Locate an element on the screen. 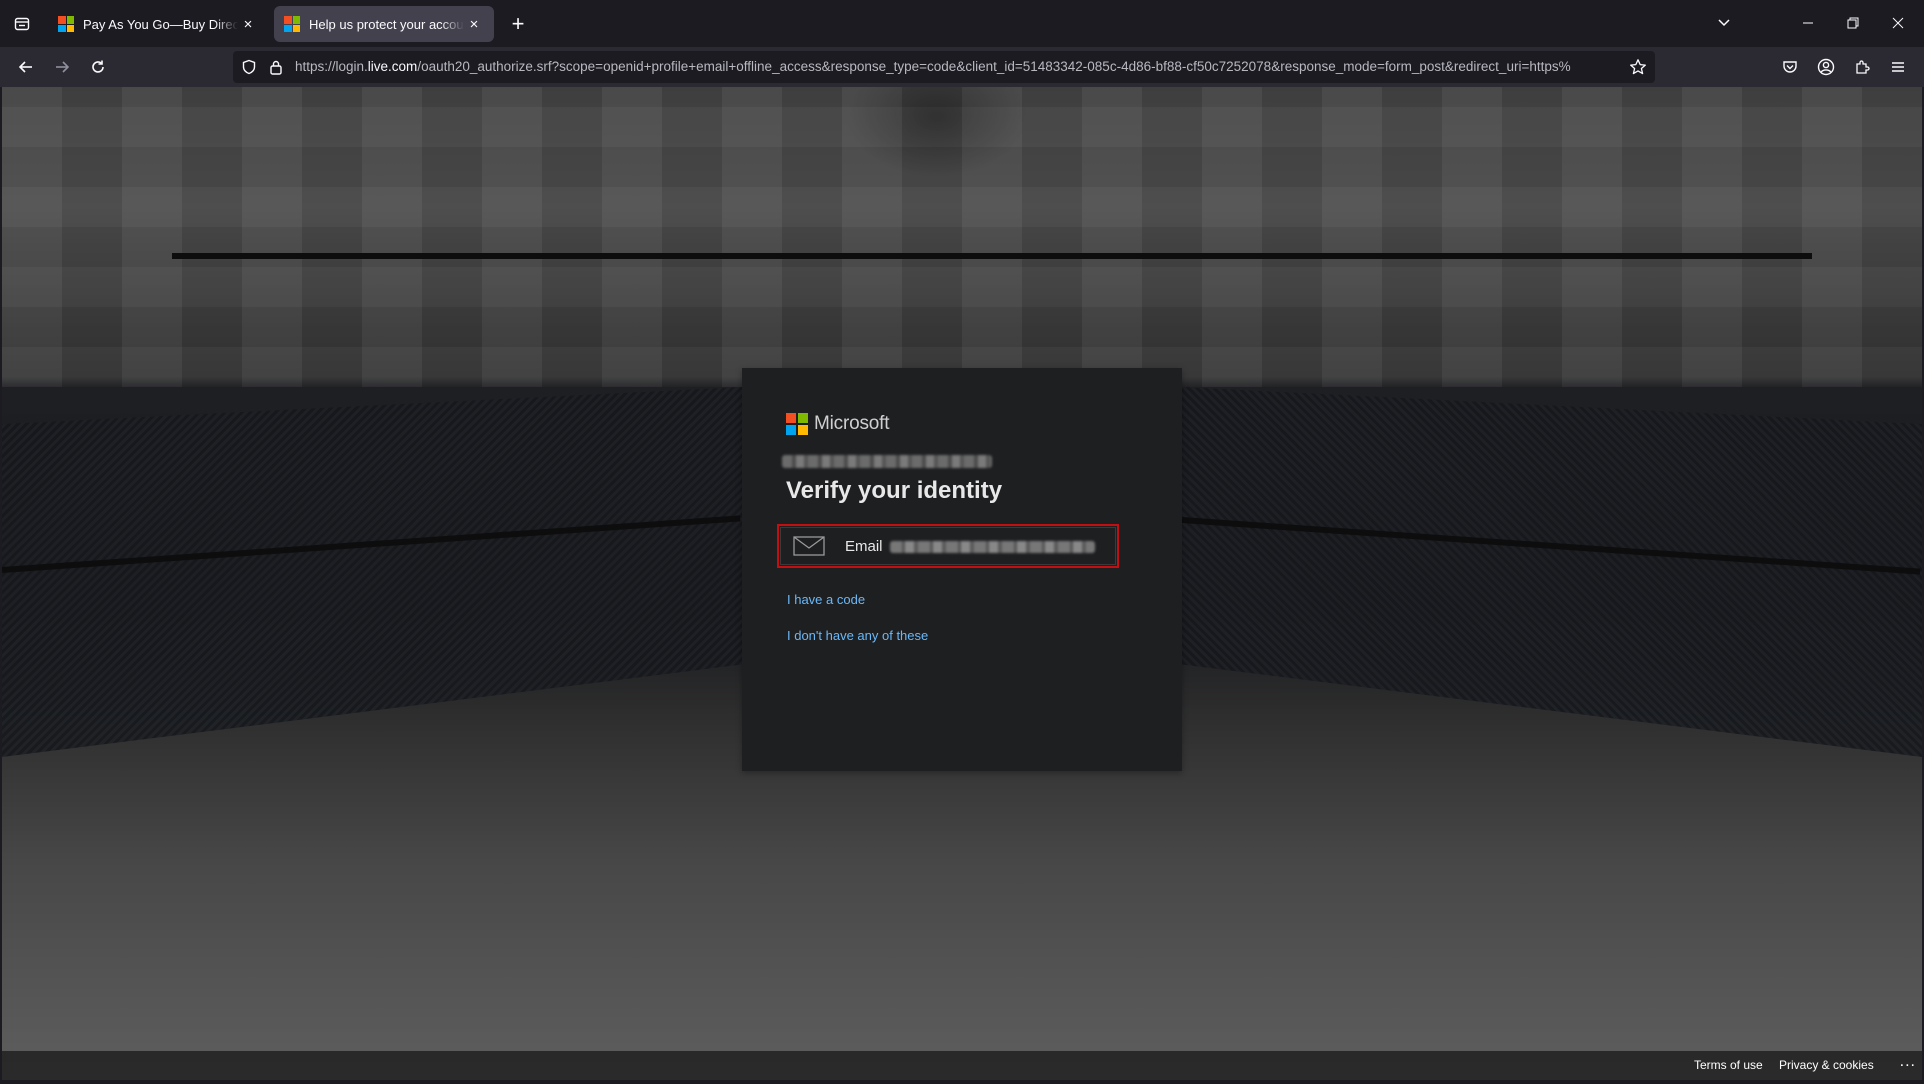 The height and width of the screenshot is (1084, 1924). envelope-icon is located at coordinates (809, 548).